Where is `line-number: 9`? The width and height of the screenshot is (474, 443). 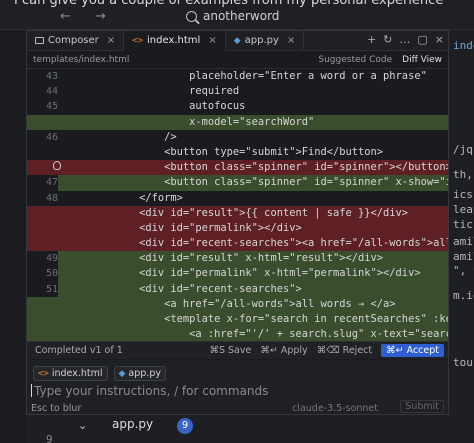
line-number: 9 is located at coordinates (49, 438).